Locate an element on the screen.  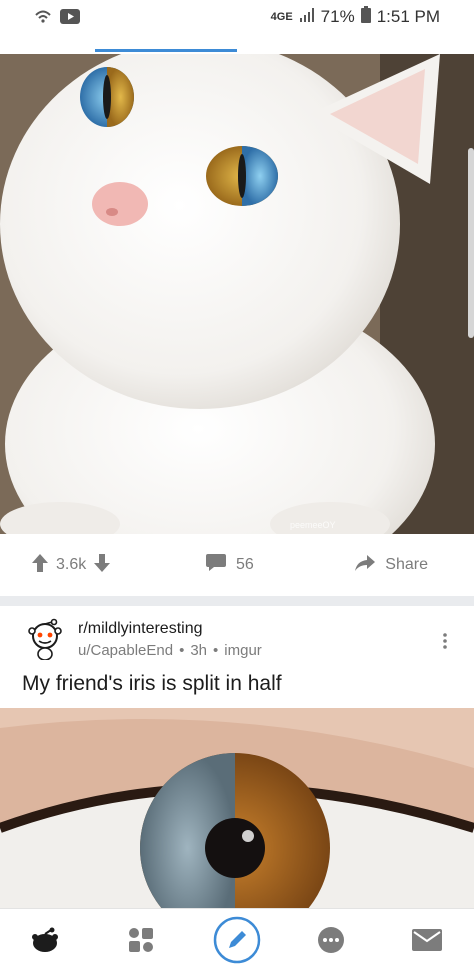
post-age: 3h is located at coordinates (199, 650).